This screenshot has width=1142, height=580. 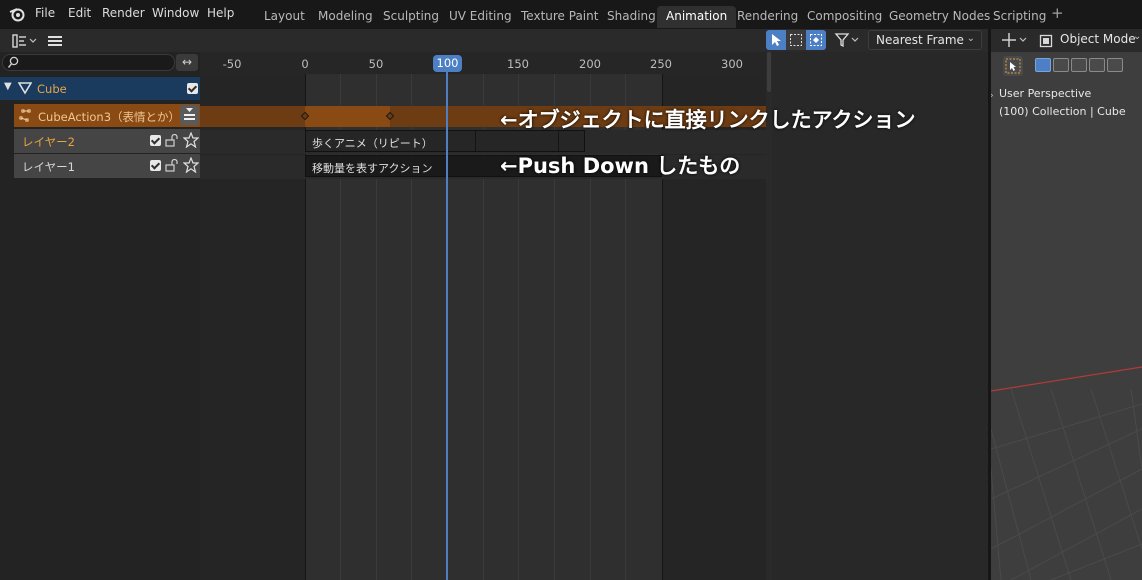 What do you see at coordinates (620, 166) in the screenshot?
I see `annotation-push-down: ←Push Down したもの` at bounding box center [620, 166].